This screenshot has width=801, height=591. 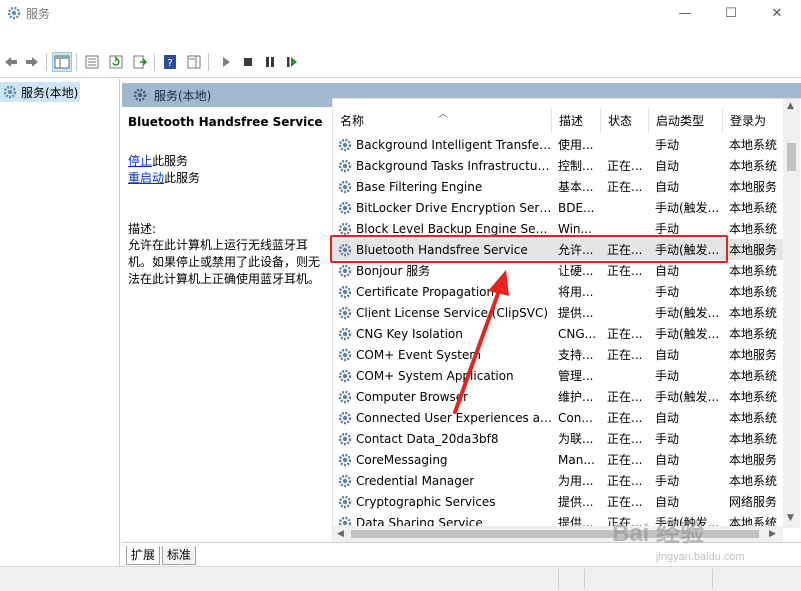 What do you see at coordinates (292, 62) in the screenshot?
I see `restart-service-icon` at bounding box center [292, 62].